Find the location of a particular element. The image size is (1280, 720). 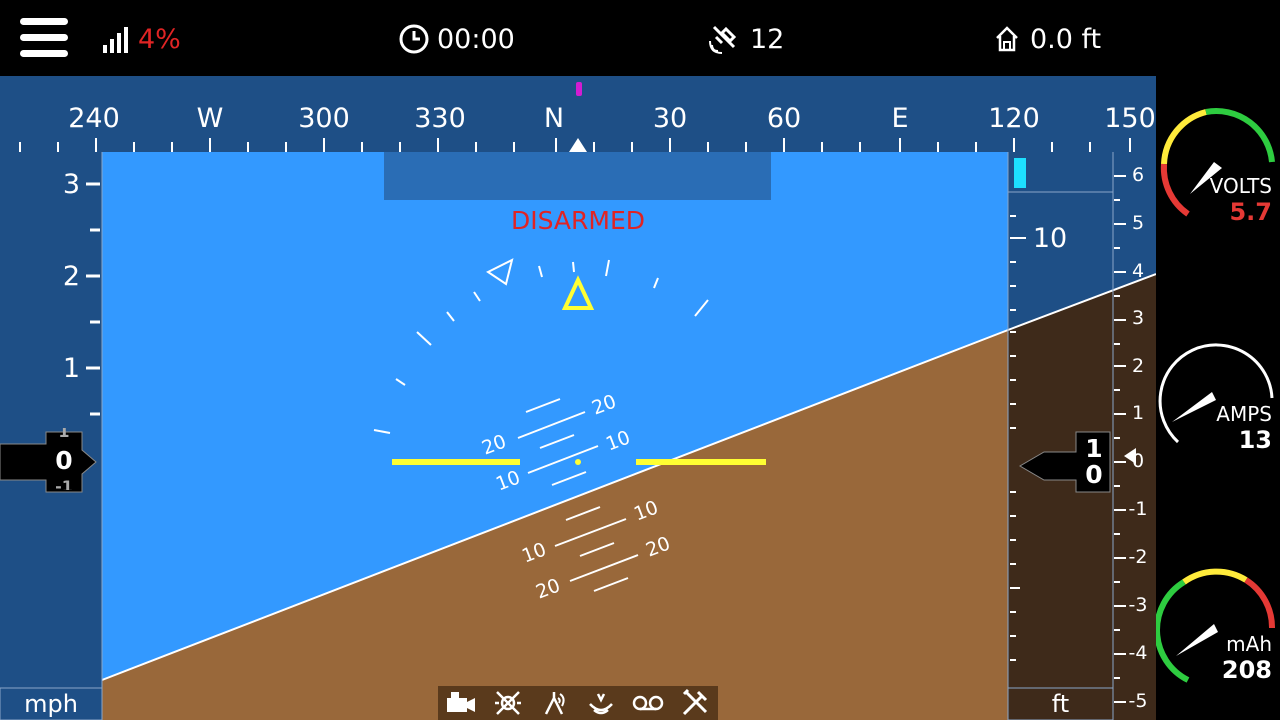

landing-icon is located at coordinates (601, 703).